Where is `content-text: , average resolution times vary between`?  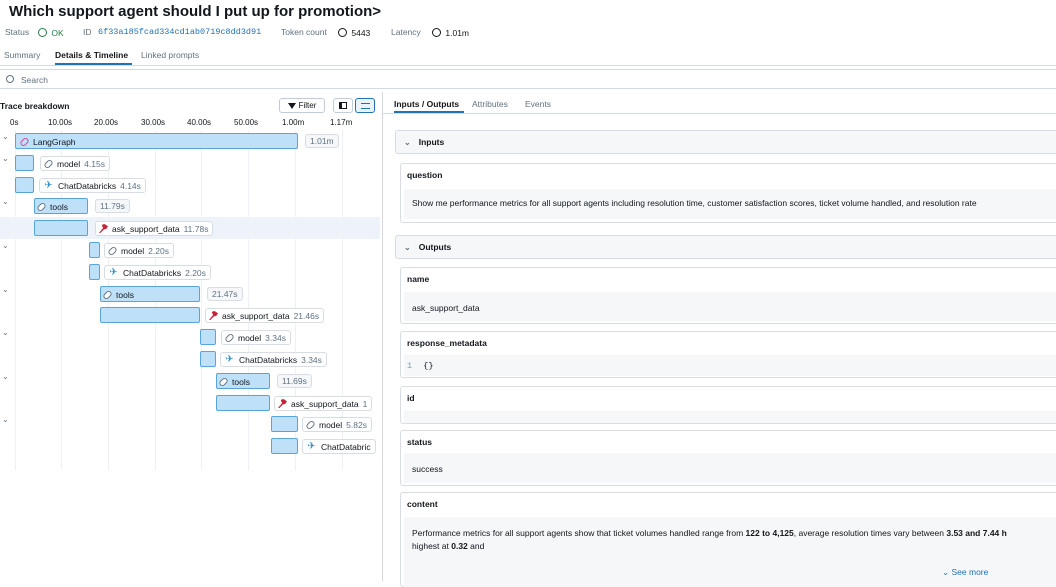
content-text: , average resolution times vary between is located at coordinates (870, 533).